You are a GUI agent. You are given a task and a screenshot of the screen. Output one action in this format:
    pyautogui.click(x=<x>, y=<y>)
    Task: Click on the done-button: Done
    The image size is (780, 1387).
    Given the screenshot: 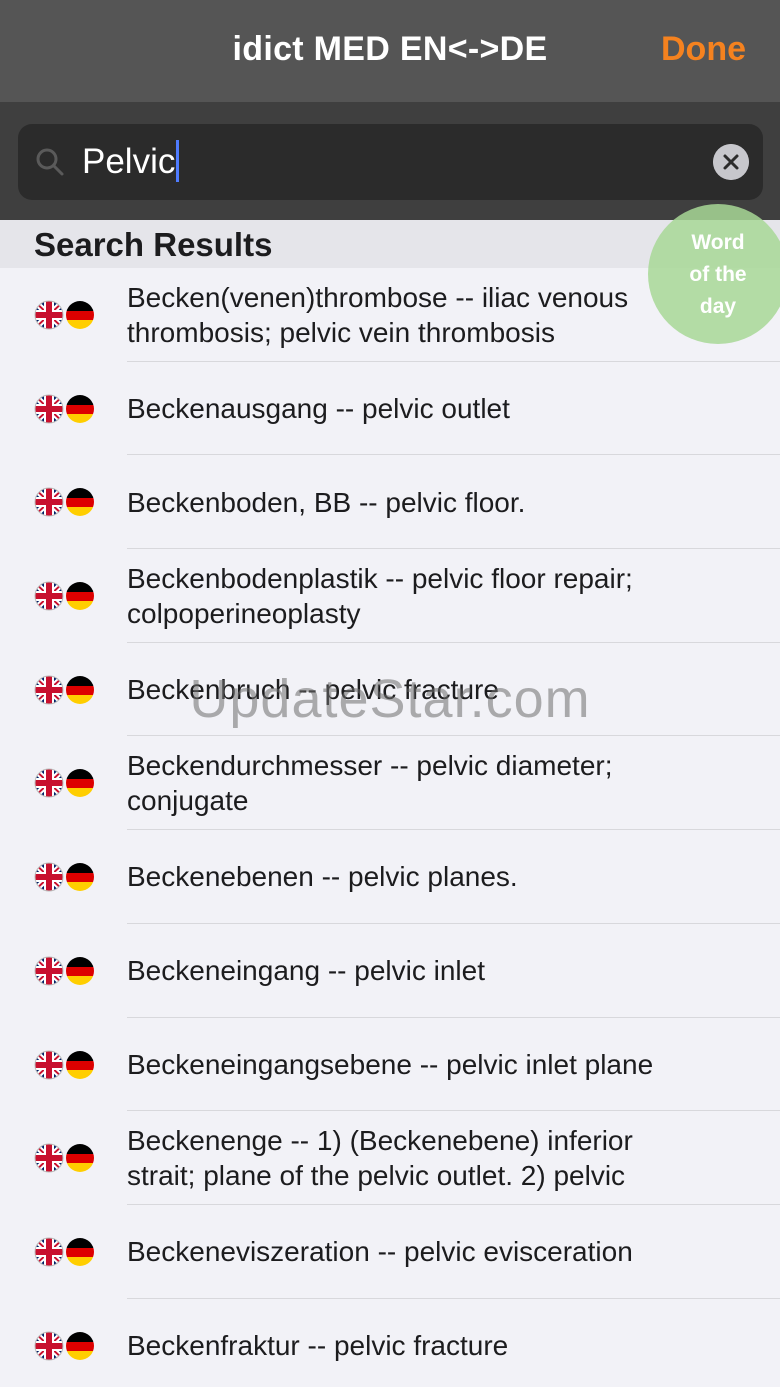 What is the action you would take?
    pyautogui.click(x=703, y=49)
    